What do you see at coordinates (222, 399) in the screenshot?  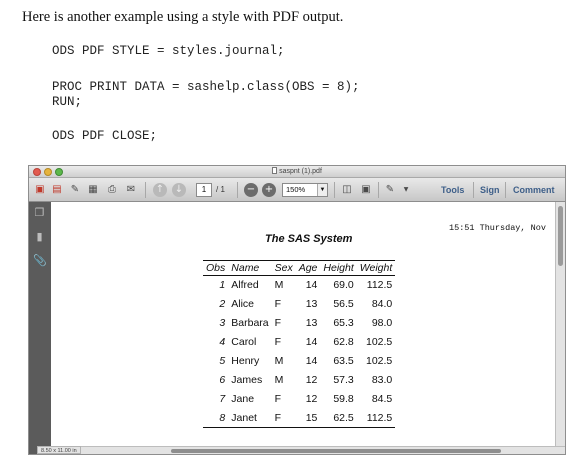 I see `table-cell: 7` at bounding box center [222, 399].